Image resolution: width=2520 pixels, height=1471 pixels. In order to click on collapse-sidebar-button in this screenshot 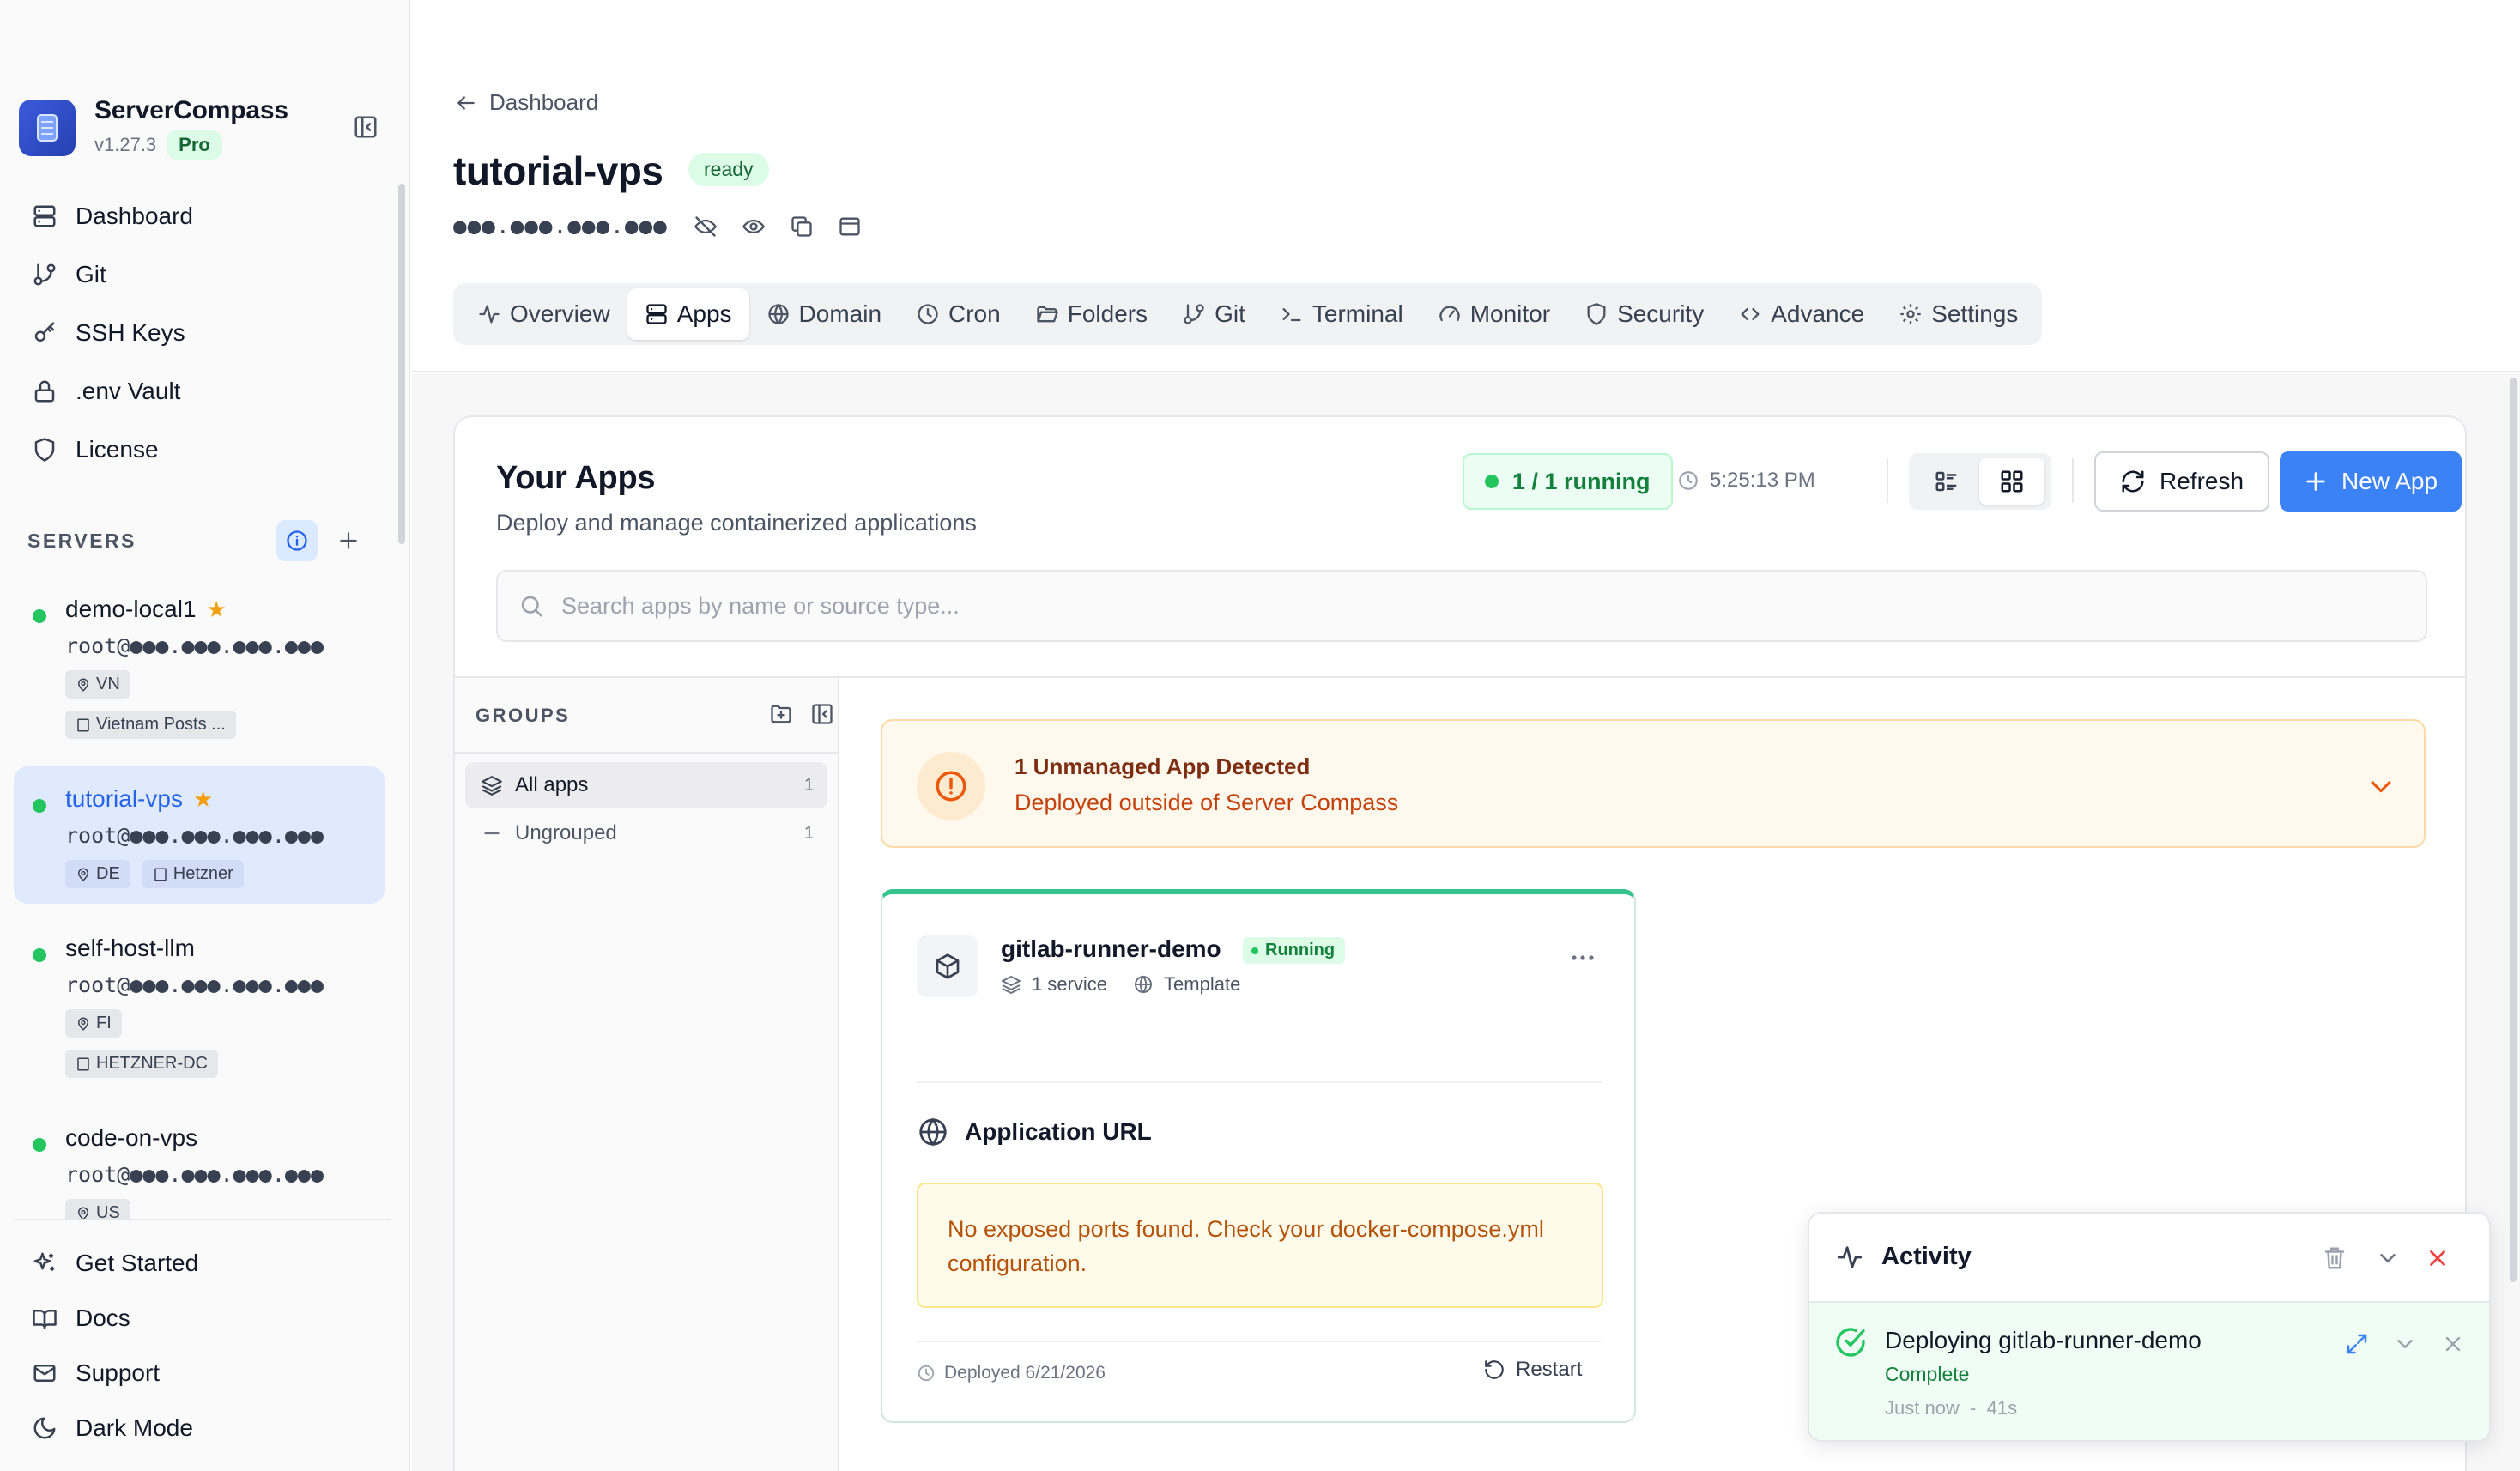, I will do `click(366, 127)`.